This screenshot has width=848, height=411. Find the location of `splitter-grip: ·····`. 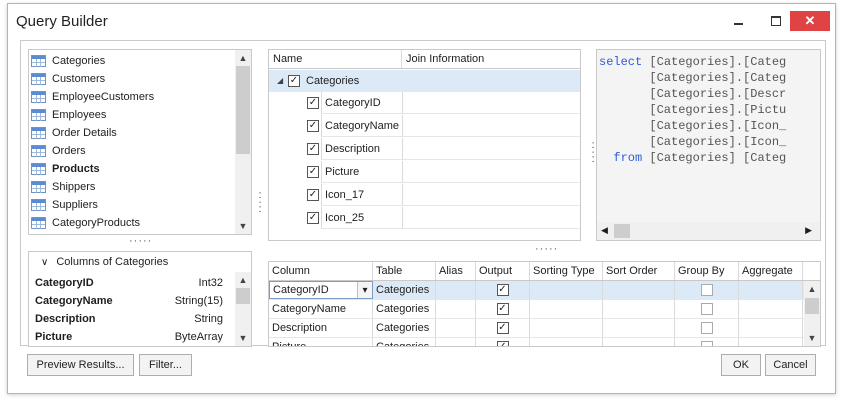

splitter-grip: ····· is located at coordinates (140, 241).